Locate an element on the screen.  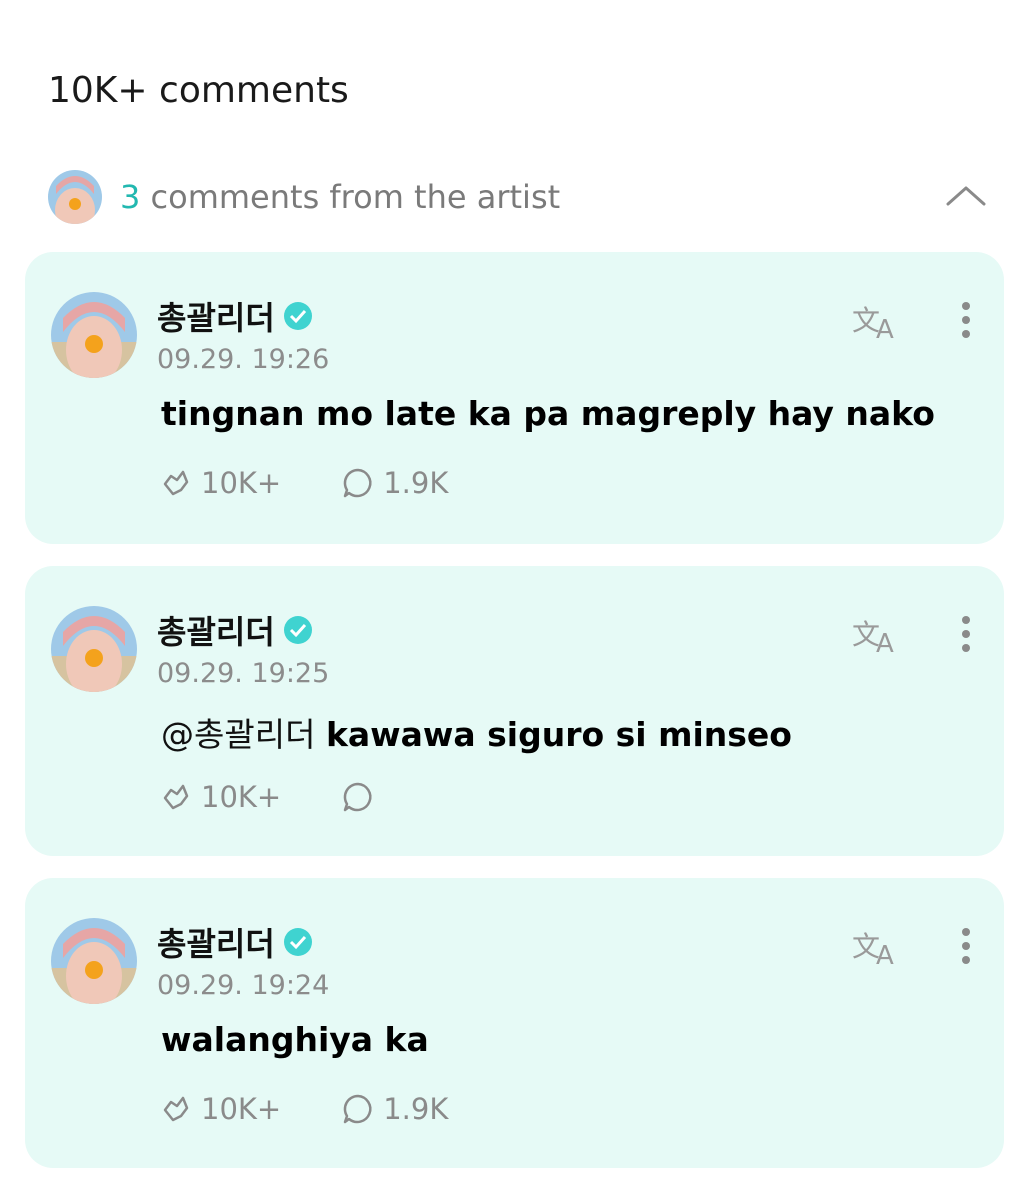
comment-timestamp: 09.29. 19:25 is located at coordinates (243, 673).